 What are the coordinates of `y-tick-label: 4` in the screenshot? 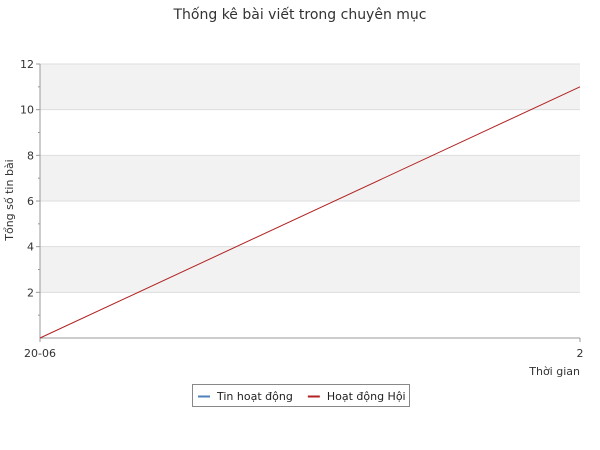 It's located at (30, 247).